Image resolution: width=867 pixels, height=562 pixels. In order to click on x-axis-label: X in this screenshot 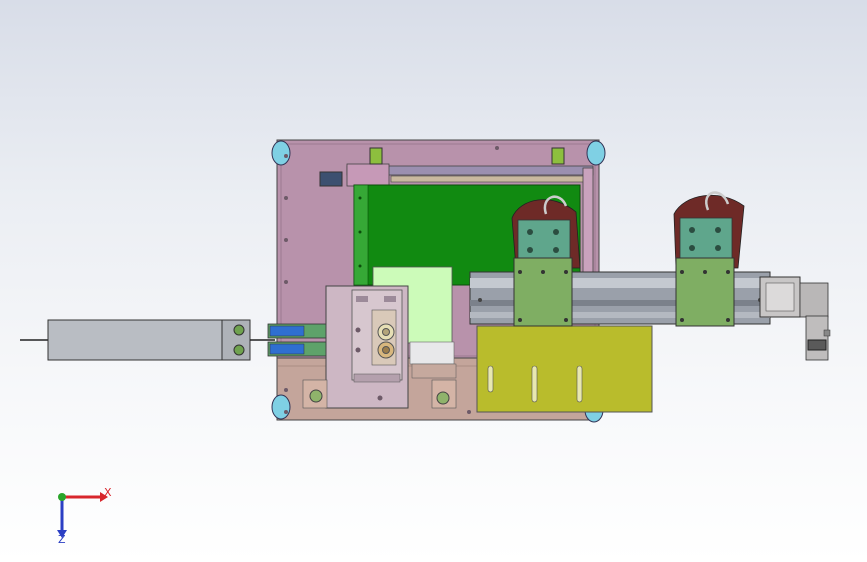, I will do `click(108, 492)`.